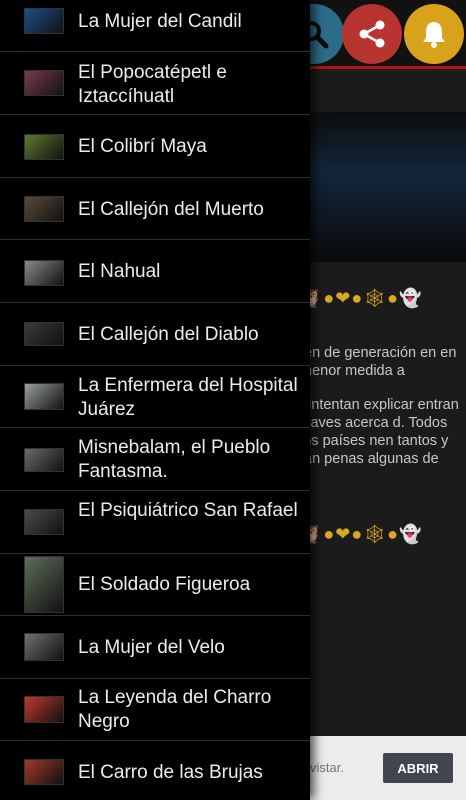 The image size is (466, 800). What do you see at coordinates (164, 584) in the screenshot?
I see `drawer-item-label: El Soldado Figueroa` at bounding box center [164, 584].